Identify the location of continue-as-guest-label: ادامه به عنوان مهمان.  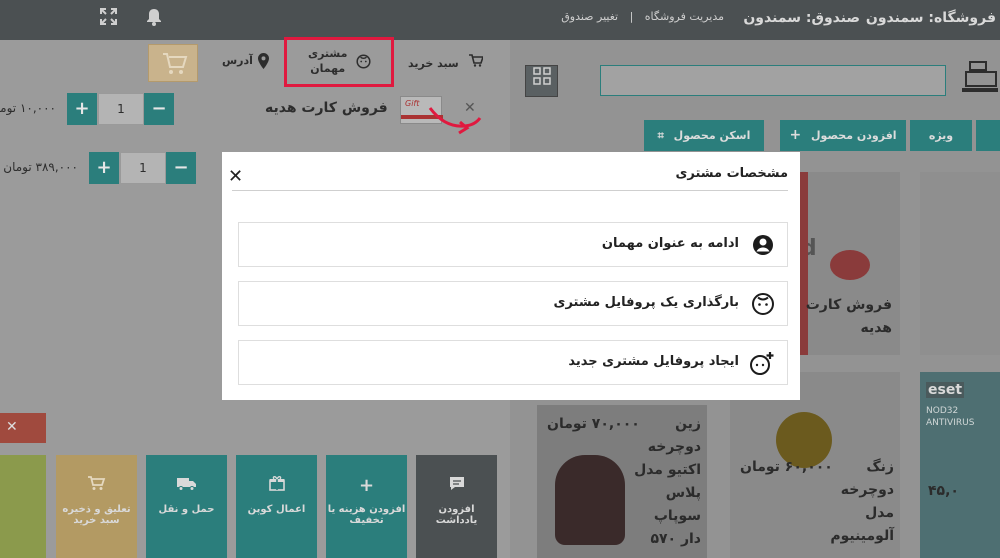
(670, 243).